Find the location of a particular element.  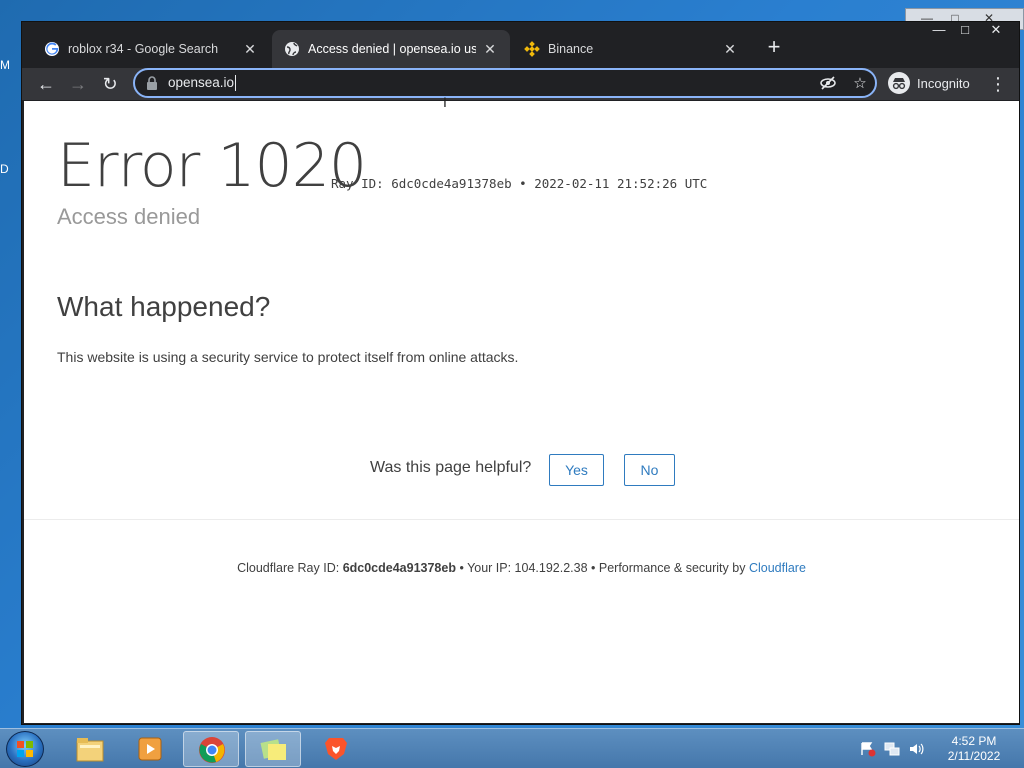

chrome-icon is located at coordinates (212, 750).